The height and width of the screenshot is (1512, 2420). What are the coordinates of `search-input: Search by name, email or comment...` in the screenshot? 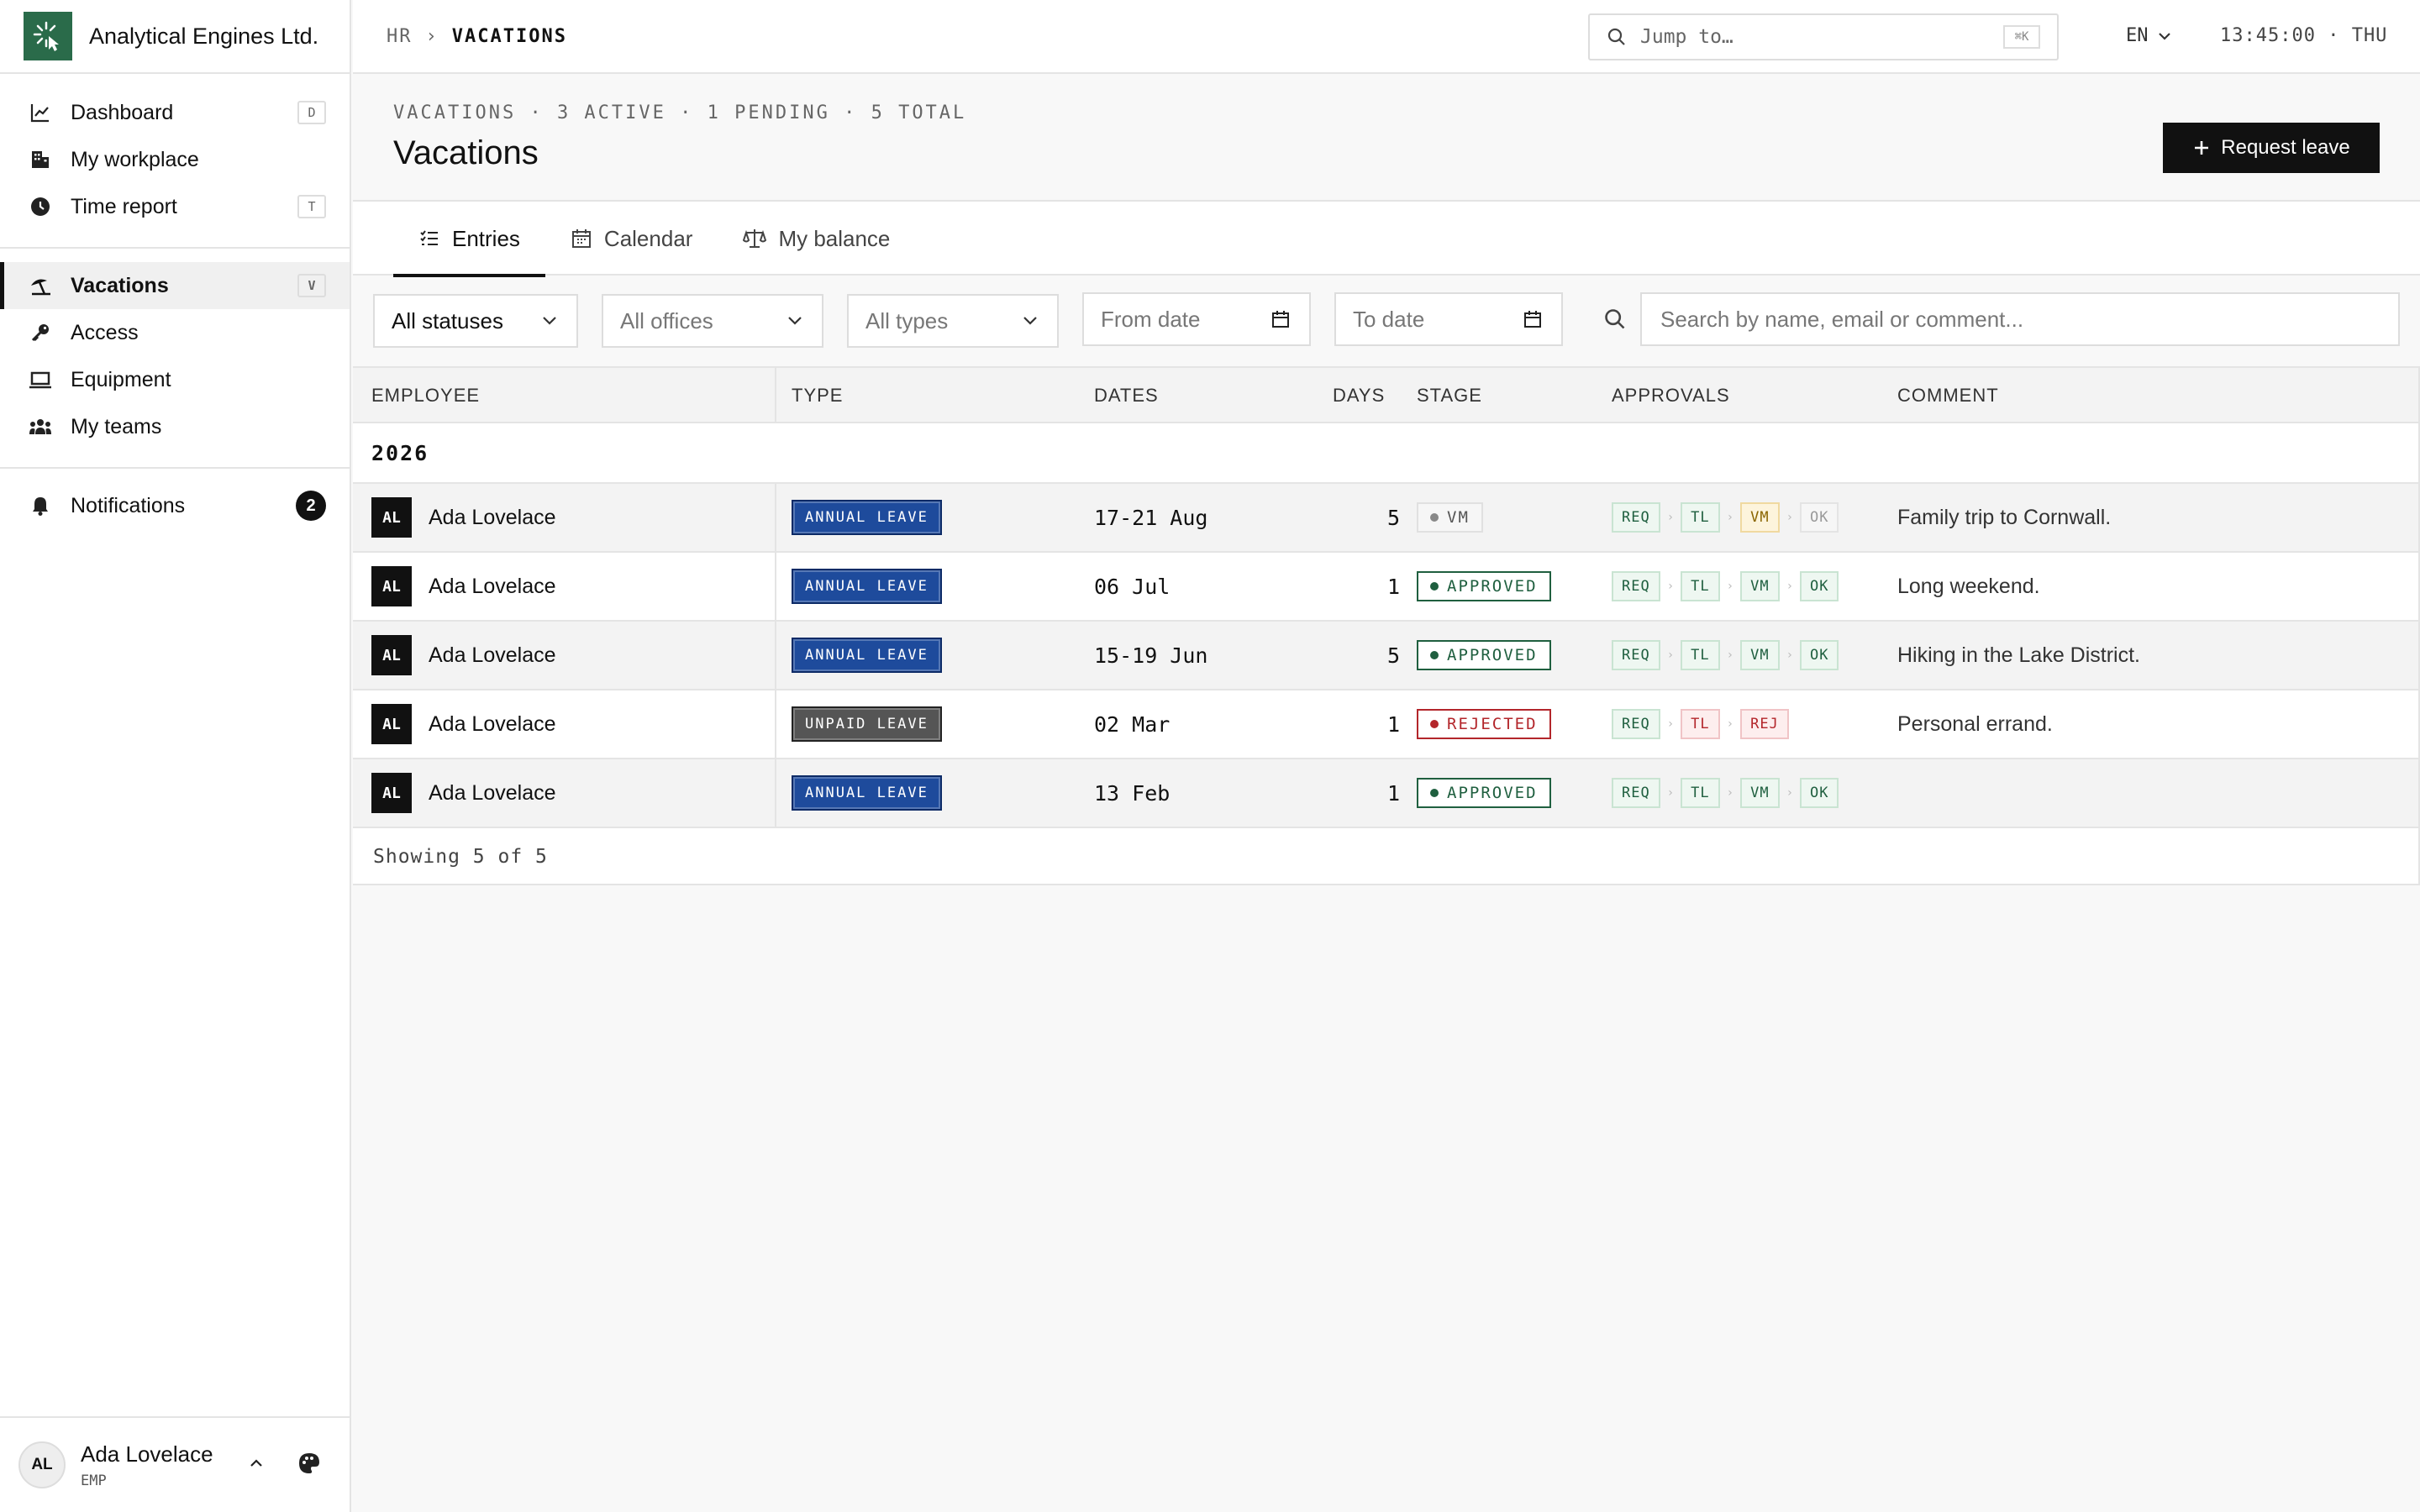 It's located at (2020, 319).